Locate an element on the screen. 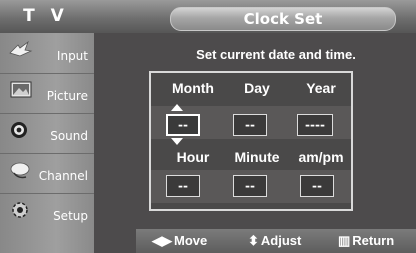 The image size is (416, 253). month-field: -- is located at coordinates (183, 125).